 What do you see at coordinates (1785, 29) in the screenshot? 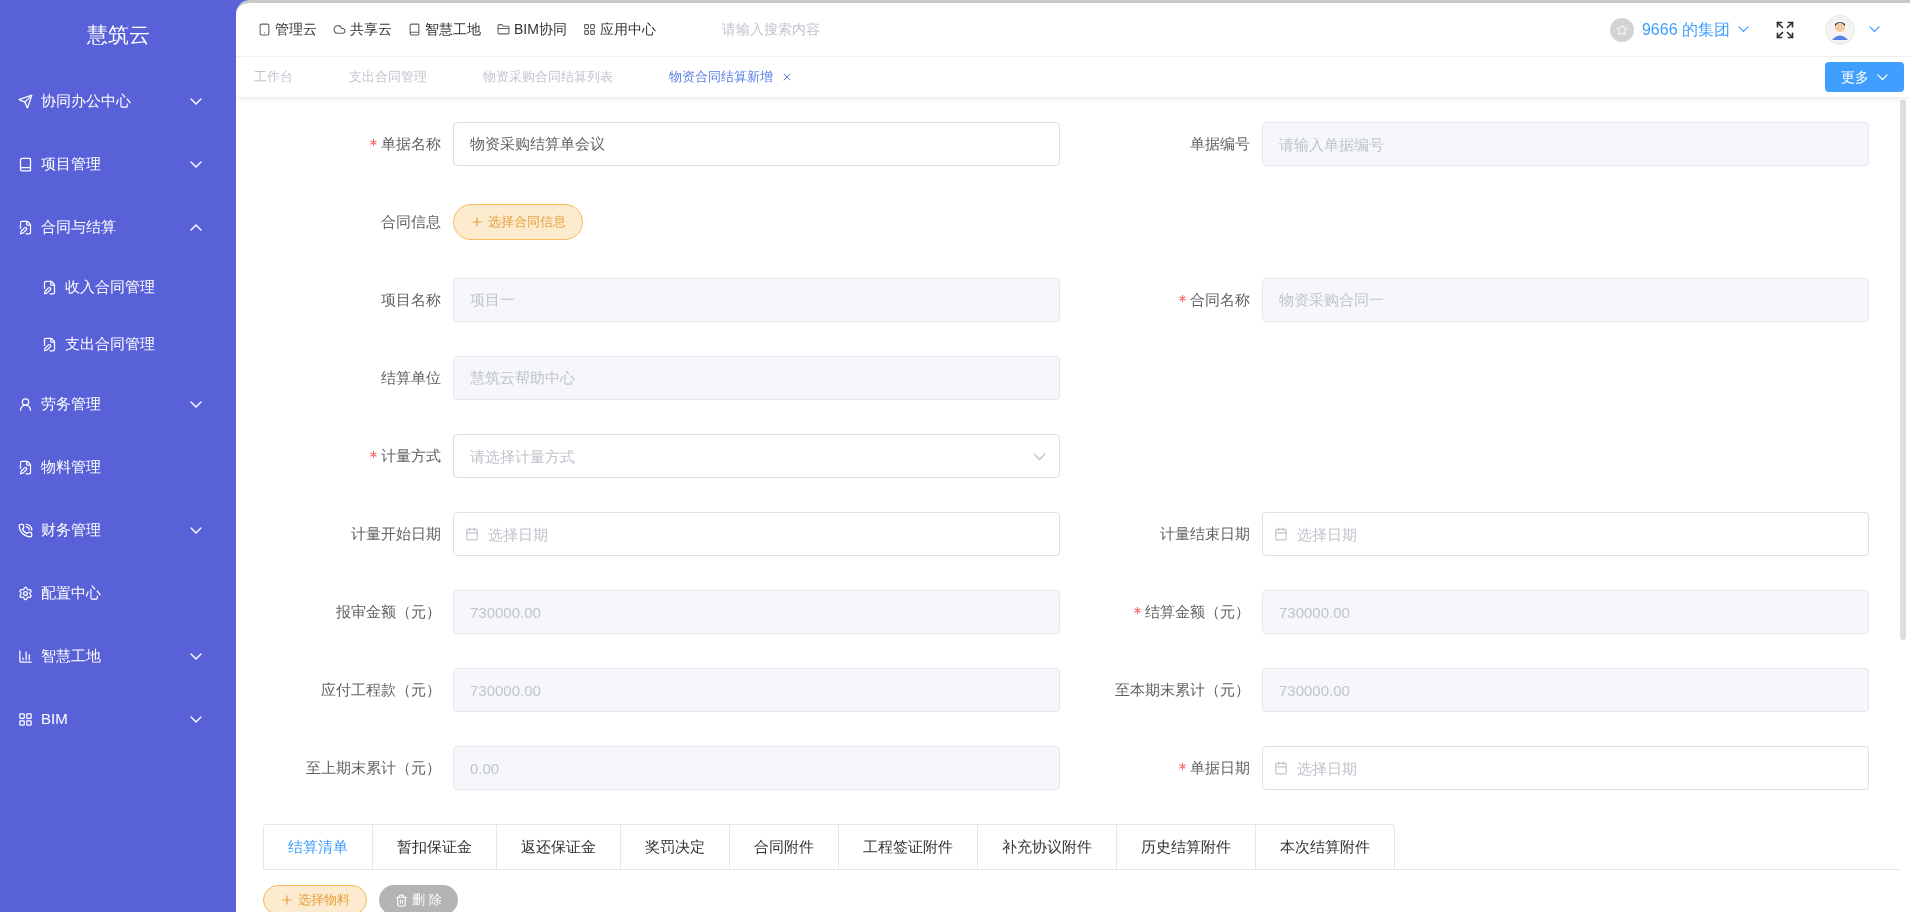
I see `fullscreen-icon` at bounding box center [1785, 29].